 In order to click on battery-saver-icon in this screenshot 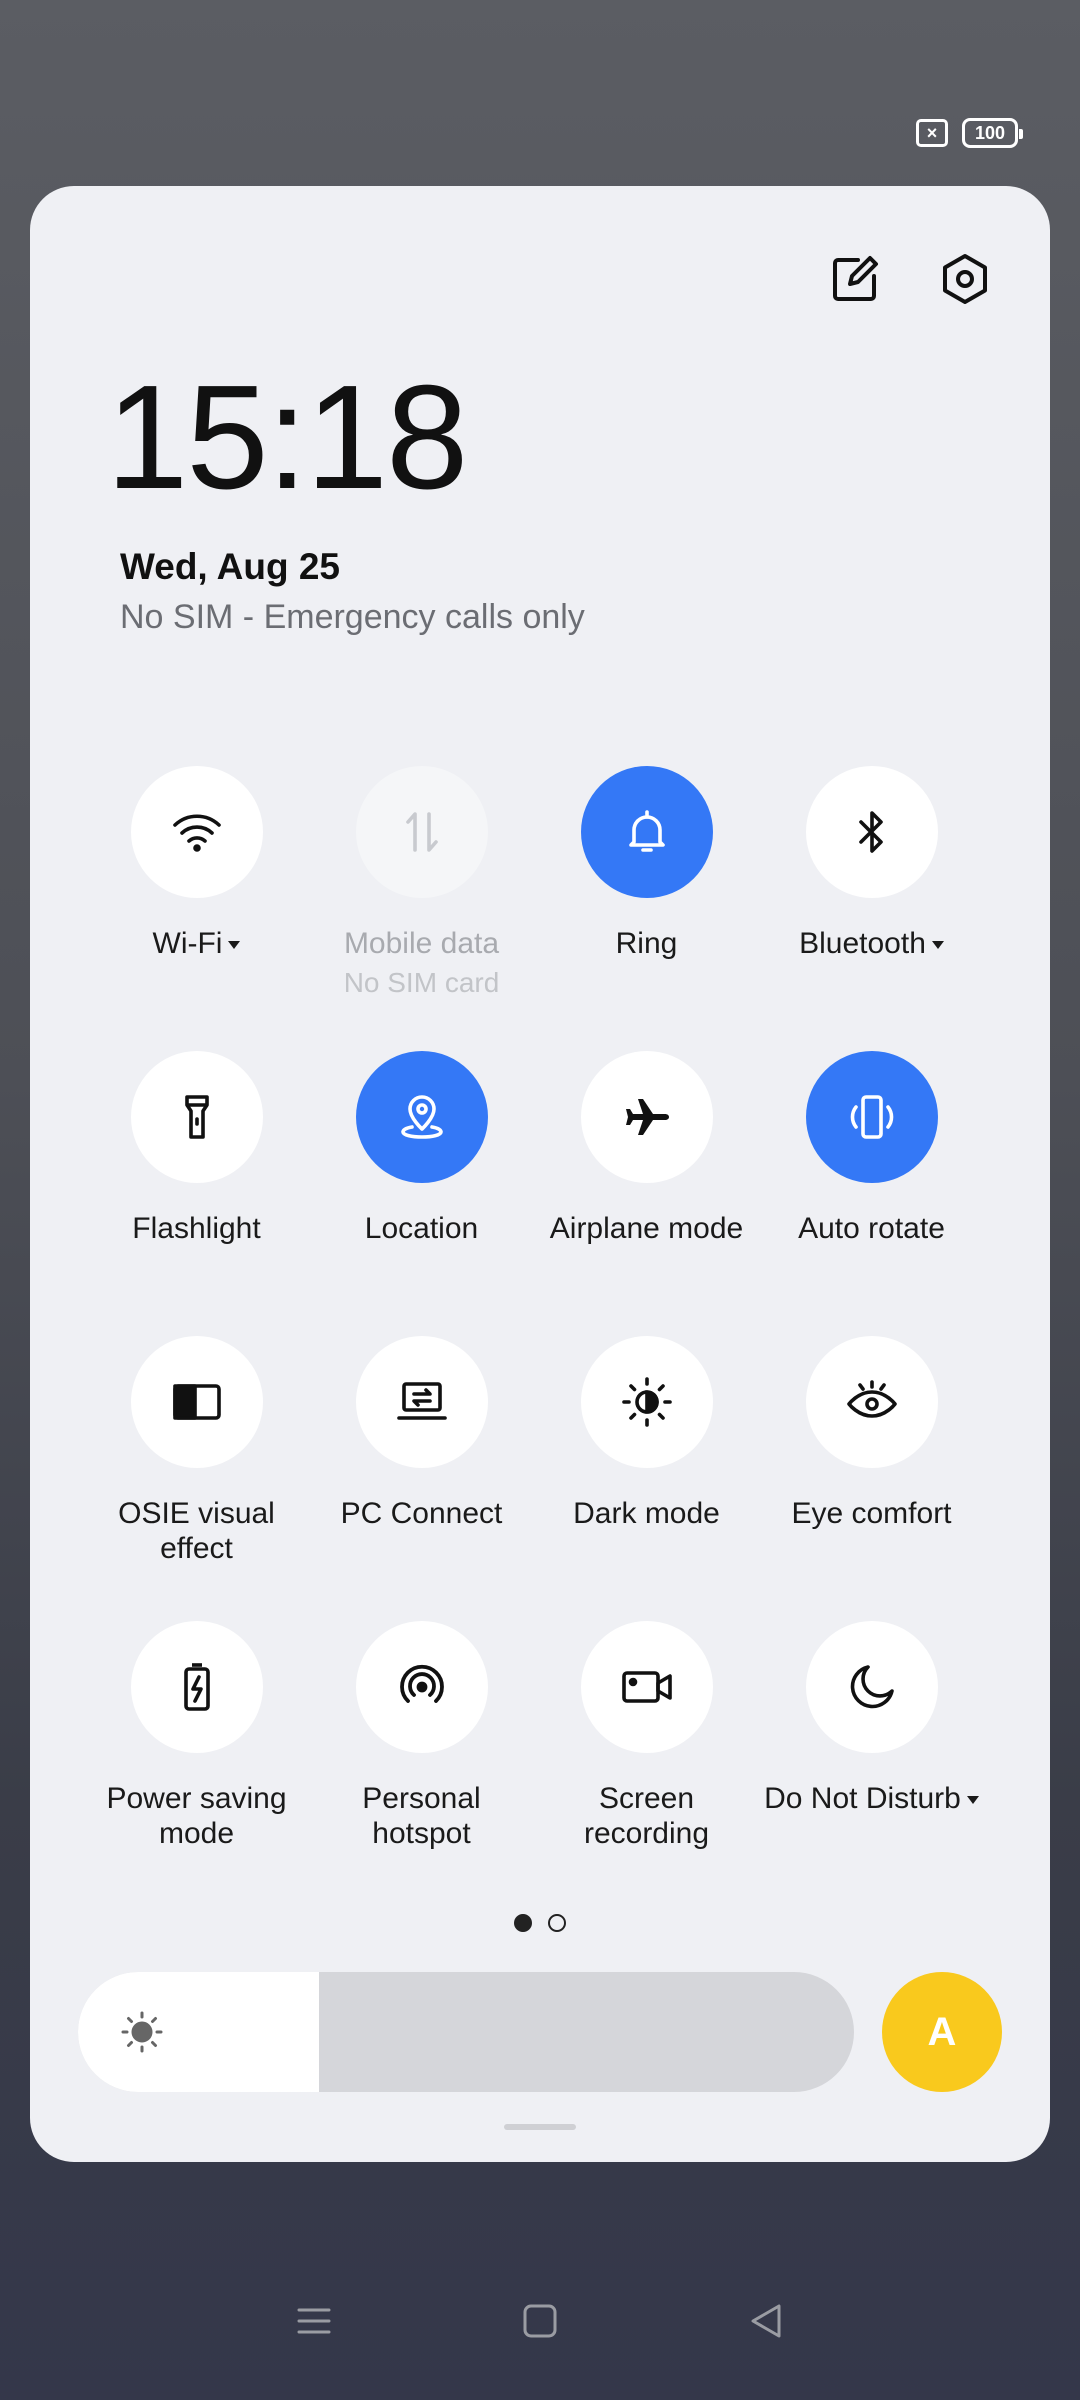, I will do `click(196, 1687)`.